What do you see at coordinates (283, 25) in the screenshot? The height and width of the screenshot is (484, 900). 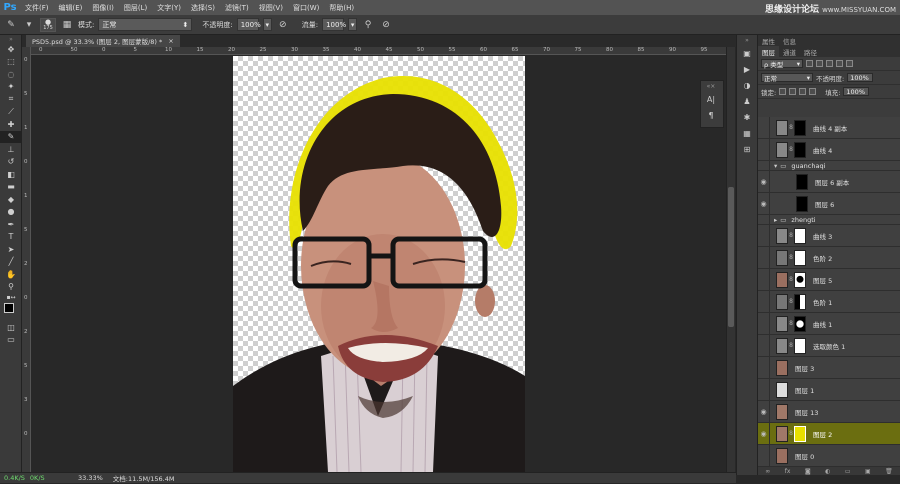 I see `pressure-opacity-icon: ⊘` at bounding box center [283, 25].